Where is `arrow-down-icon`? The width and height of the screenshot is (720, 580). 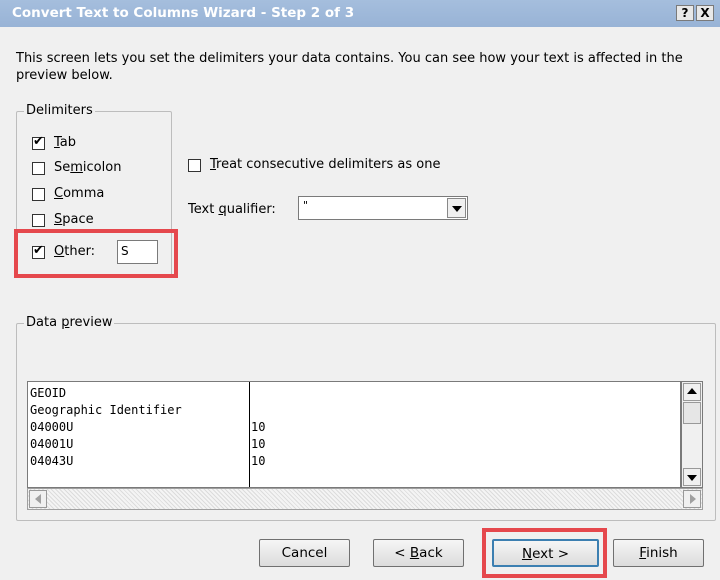 arrow-down-icon is located at coordinates (692, 478).